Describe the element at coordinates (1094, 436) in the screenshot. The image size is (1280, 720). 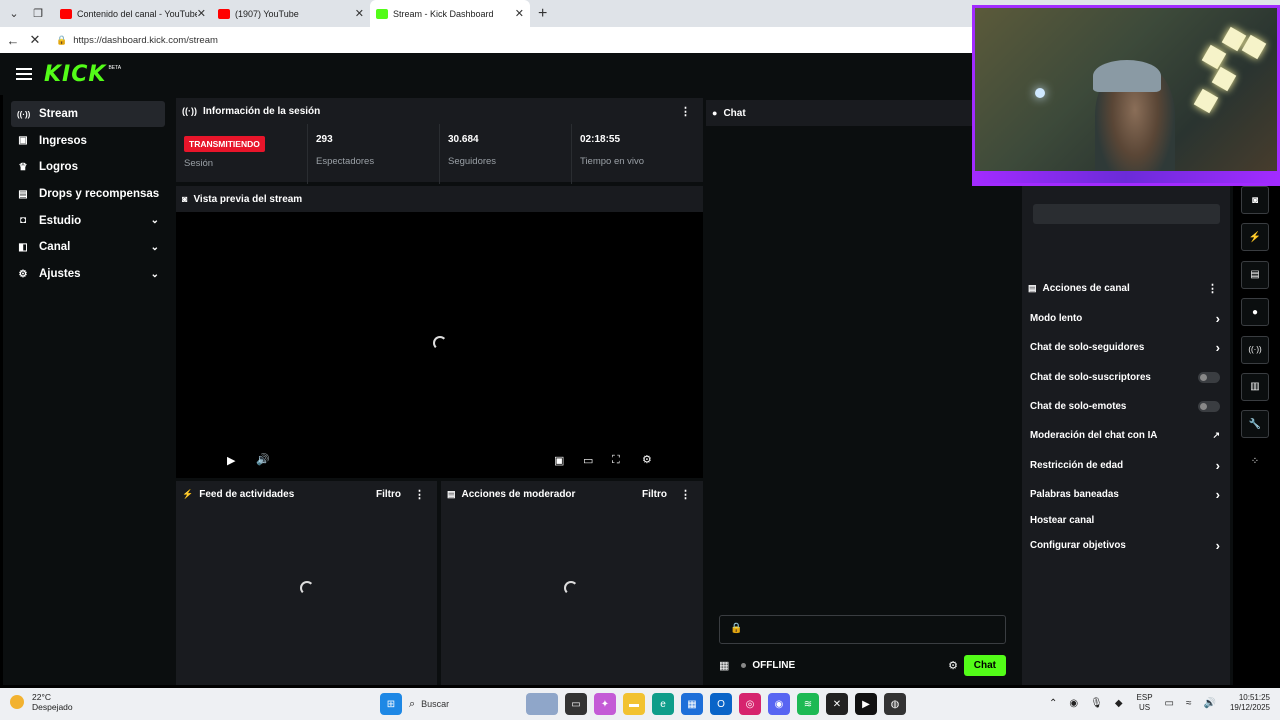
I see `action-label: Moderación del chat con IA` at that location.